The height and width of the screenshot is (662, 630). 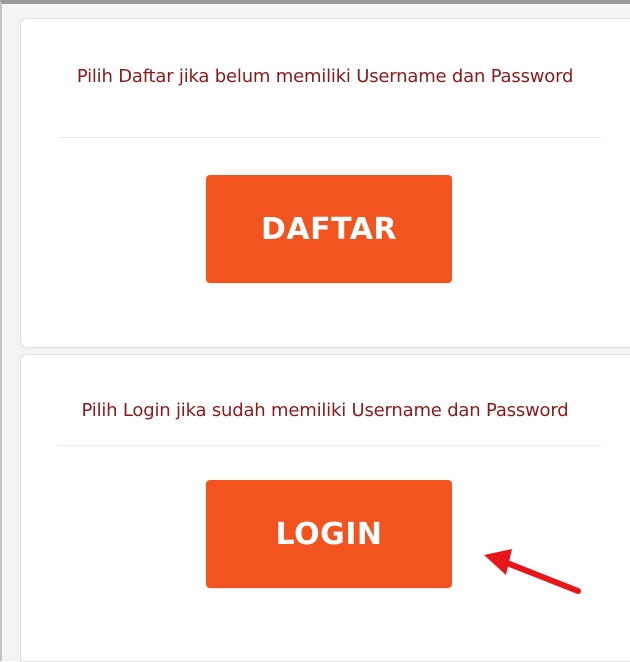 What do you see at coordinates (329, 534) in the screenshot?
I see `login-button: LOGIN` at bounding box center [329, 534].